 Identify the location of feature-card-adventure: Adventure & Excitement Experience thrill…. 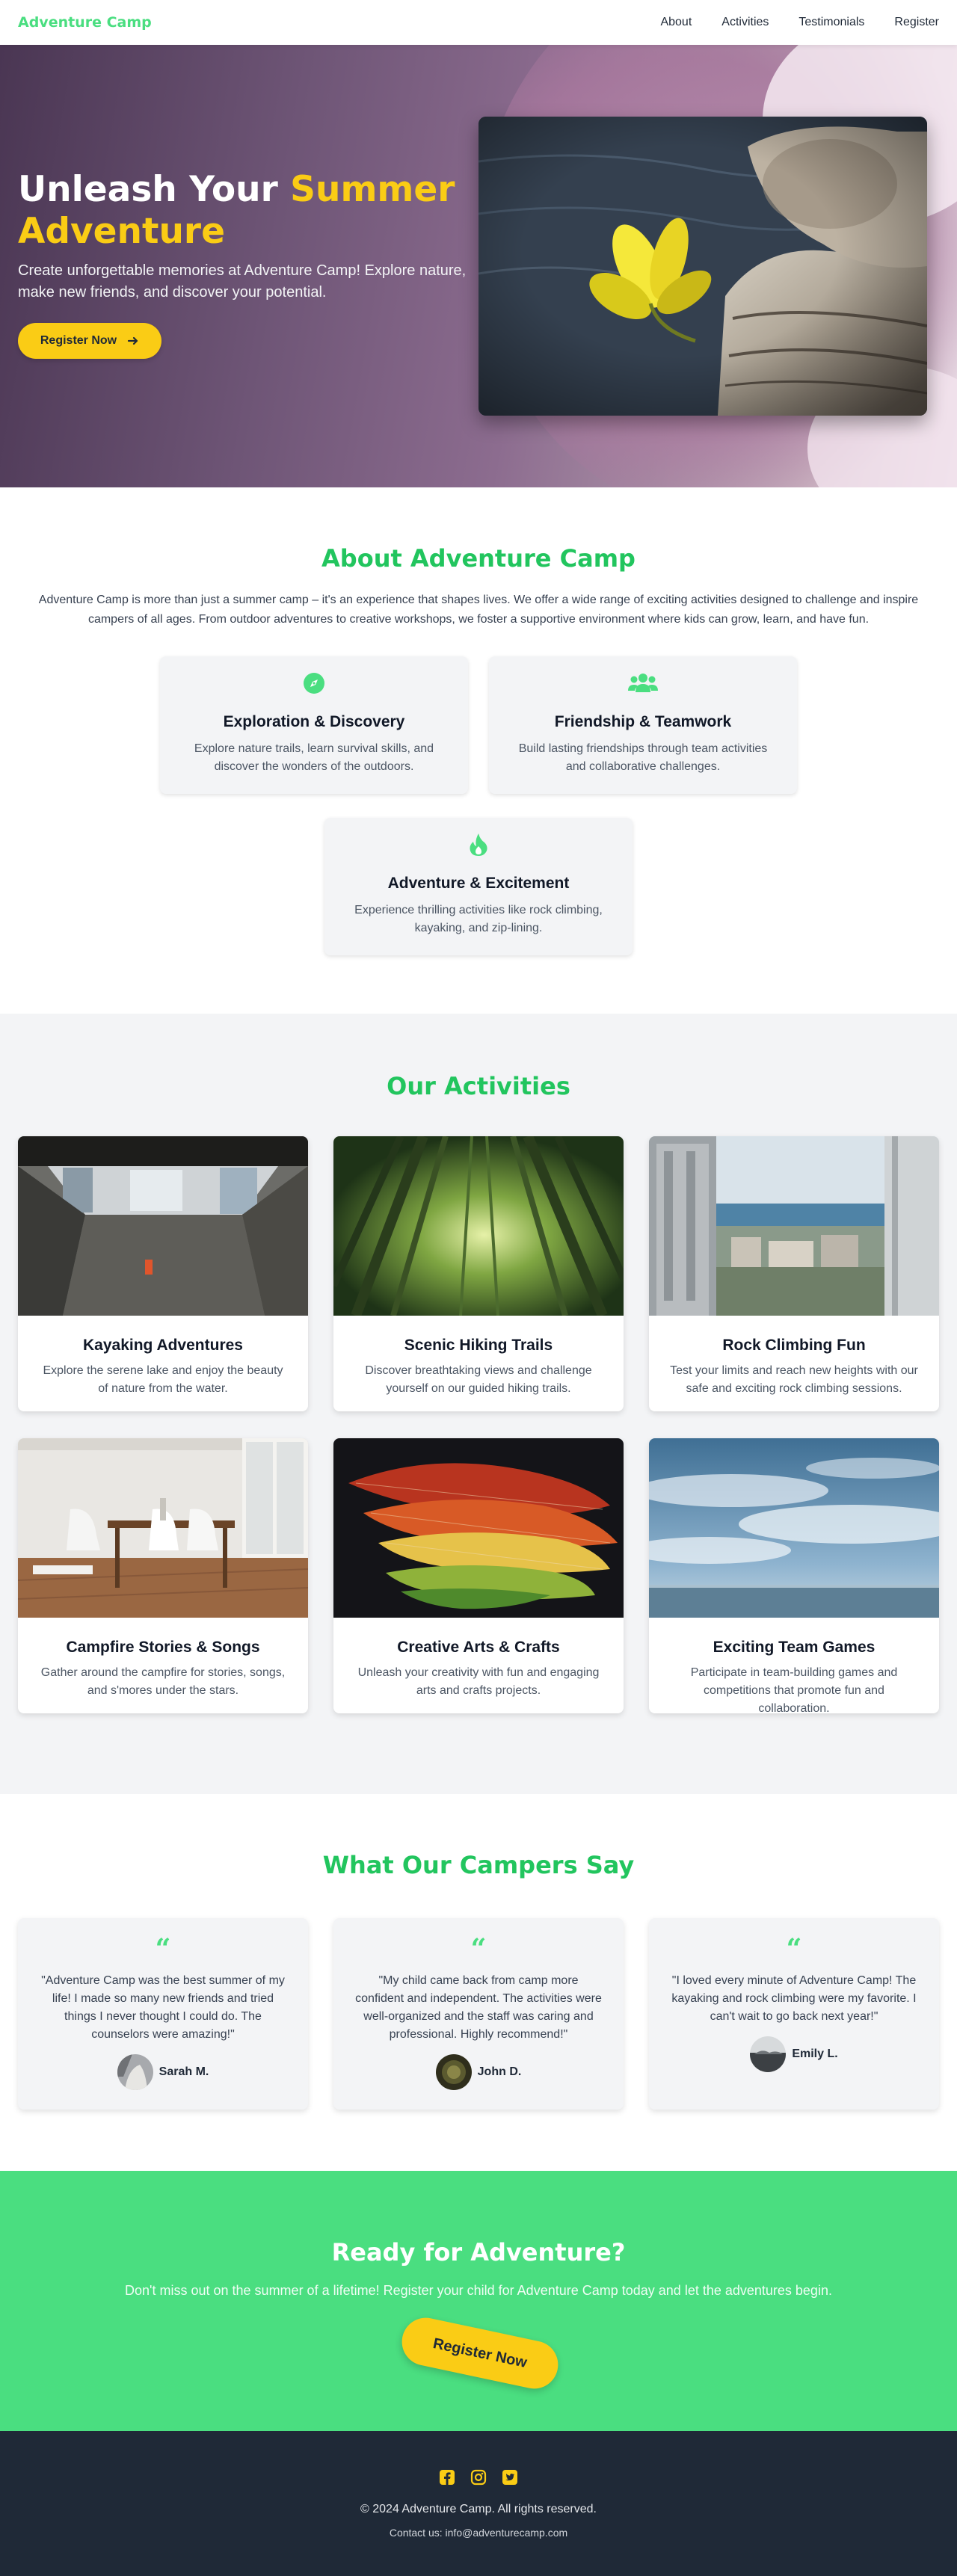
(478, 886).